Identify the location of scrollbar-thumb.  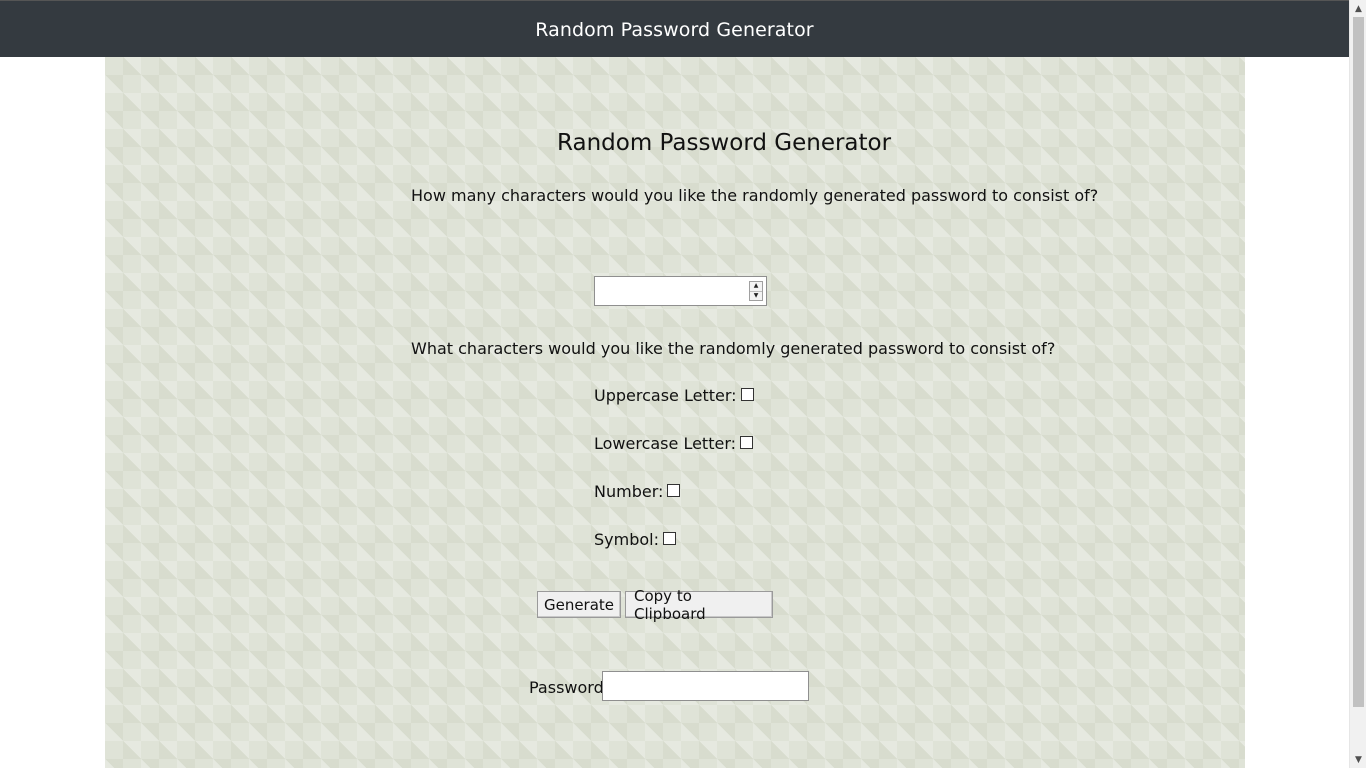
(1358, 362).